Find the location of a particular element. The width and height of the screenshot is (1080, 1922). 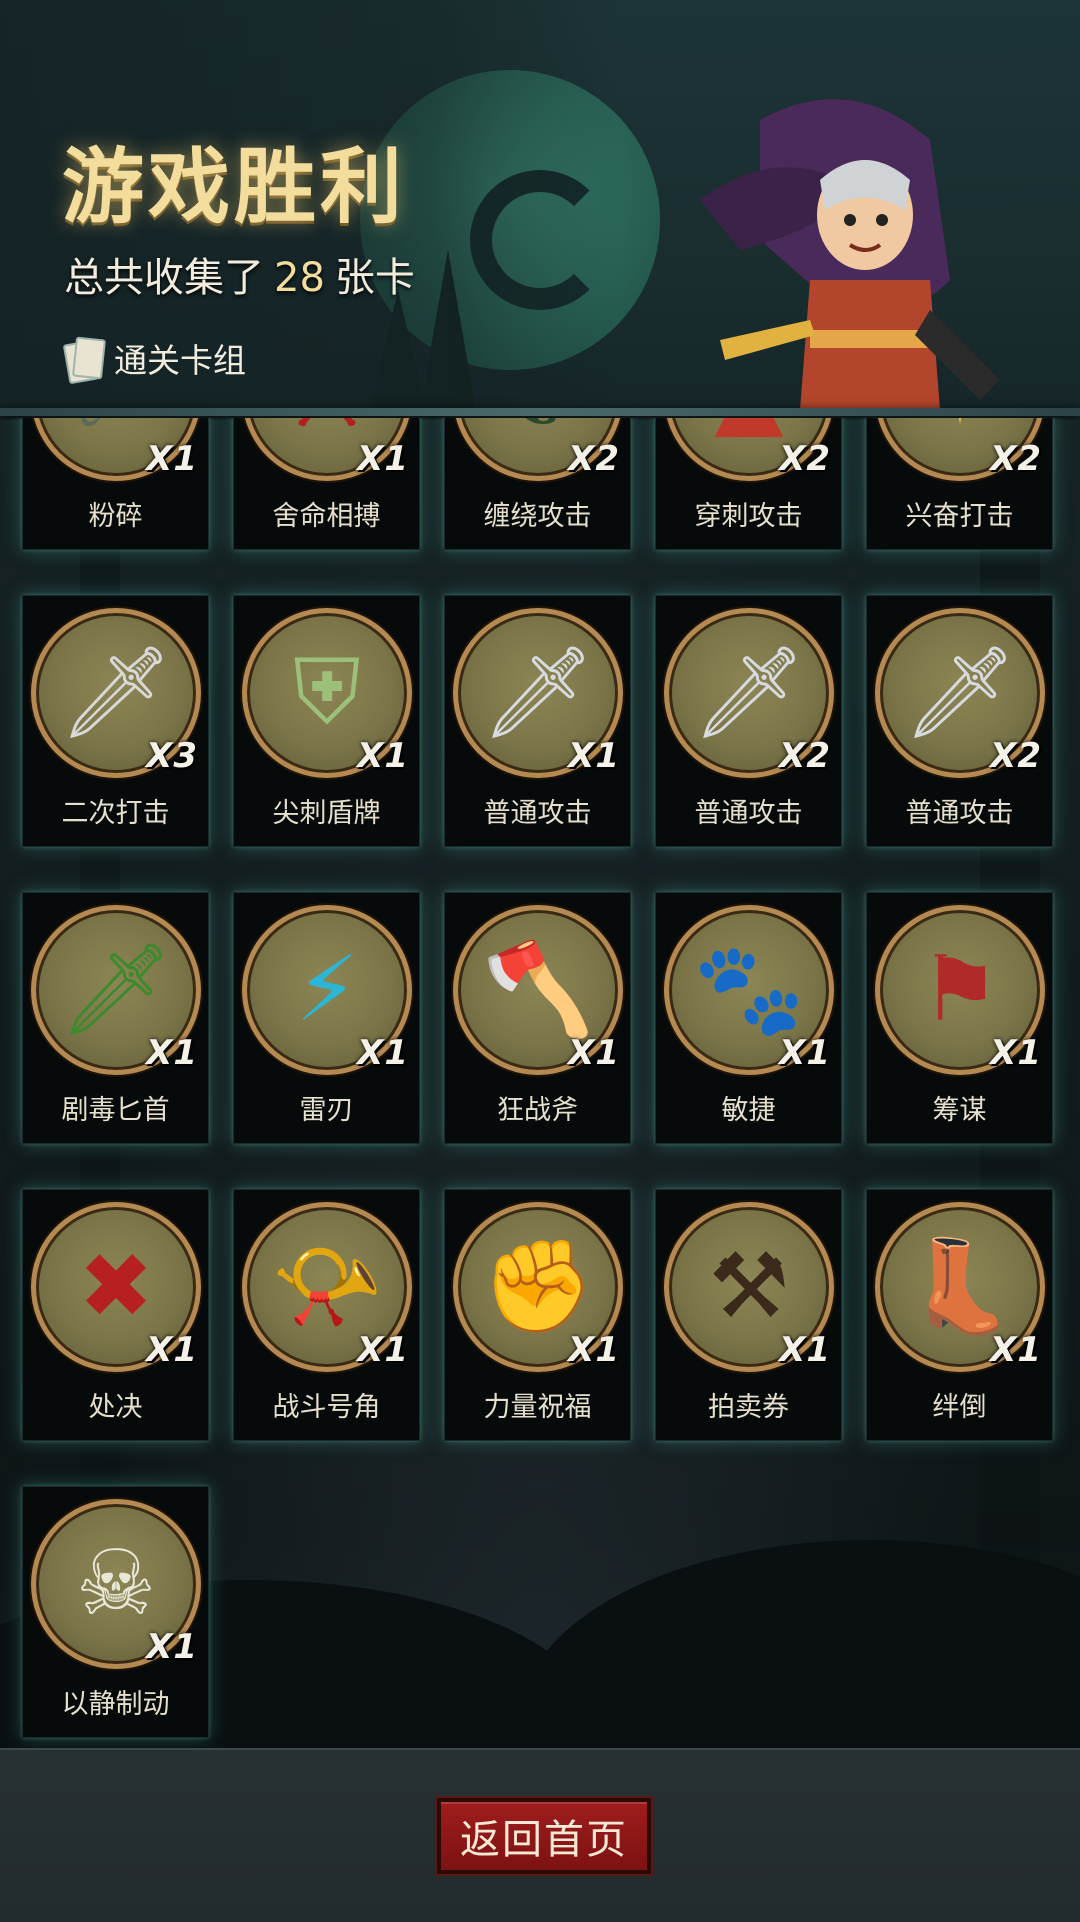

twin-daggers-icon: 🗡 is located at coordinates (116, 692).